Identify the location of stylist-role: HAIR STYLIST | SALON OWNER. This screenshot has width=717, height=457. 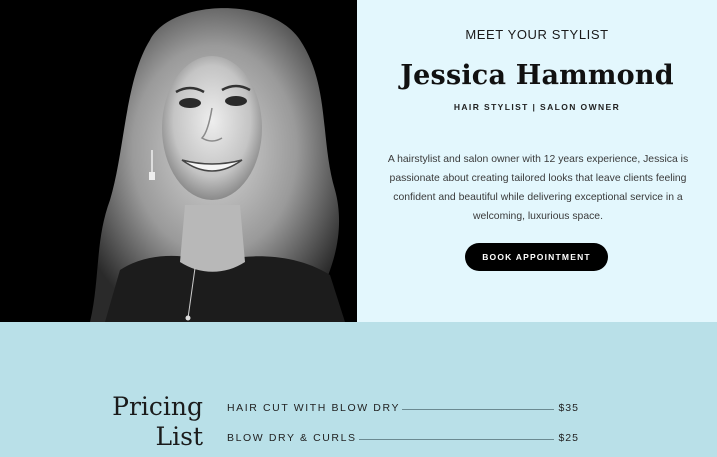
(537, 107).